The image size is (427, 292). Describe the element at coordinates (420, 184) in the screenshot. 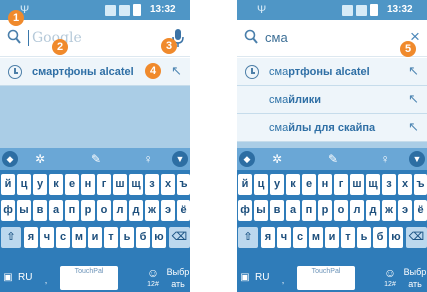

I see `key: ъ` at that location.